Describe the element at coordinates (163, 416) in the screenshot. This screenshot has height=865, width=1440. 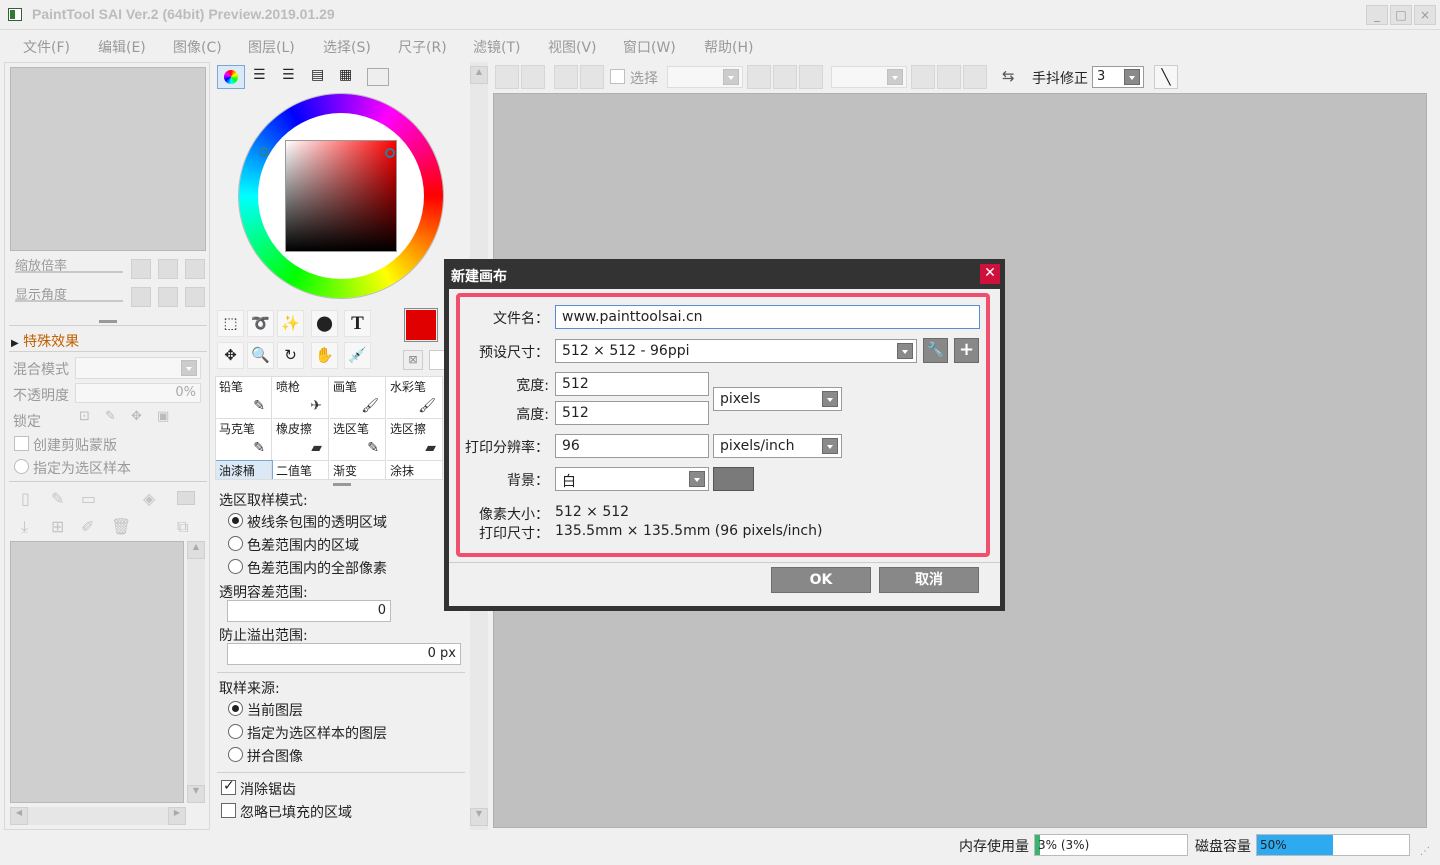
I see `lock-all-icon: ▣` at that location.